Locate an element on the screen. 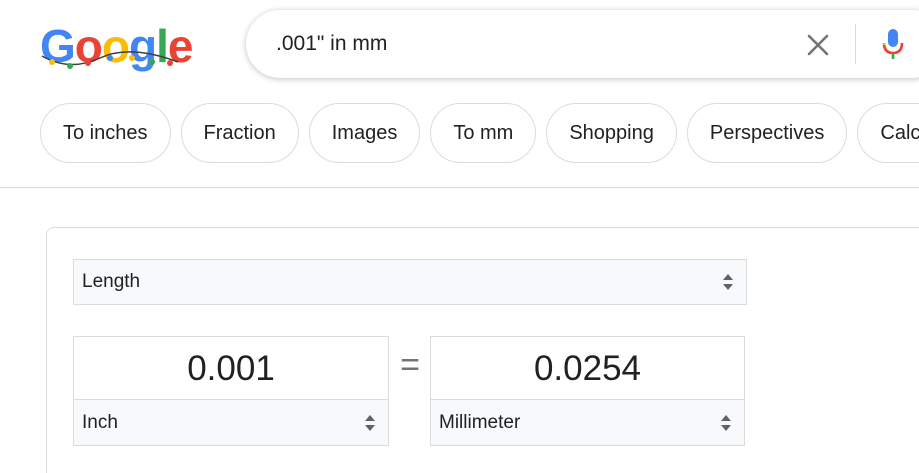 The width and height of the screenshot is (919, 473). chip-label: Fraction is located at coordinates (239, 132).